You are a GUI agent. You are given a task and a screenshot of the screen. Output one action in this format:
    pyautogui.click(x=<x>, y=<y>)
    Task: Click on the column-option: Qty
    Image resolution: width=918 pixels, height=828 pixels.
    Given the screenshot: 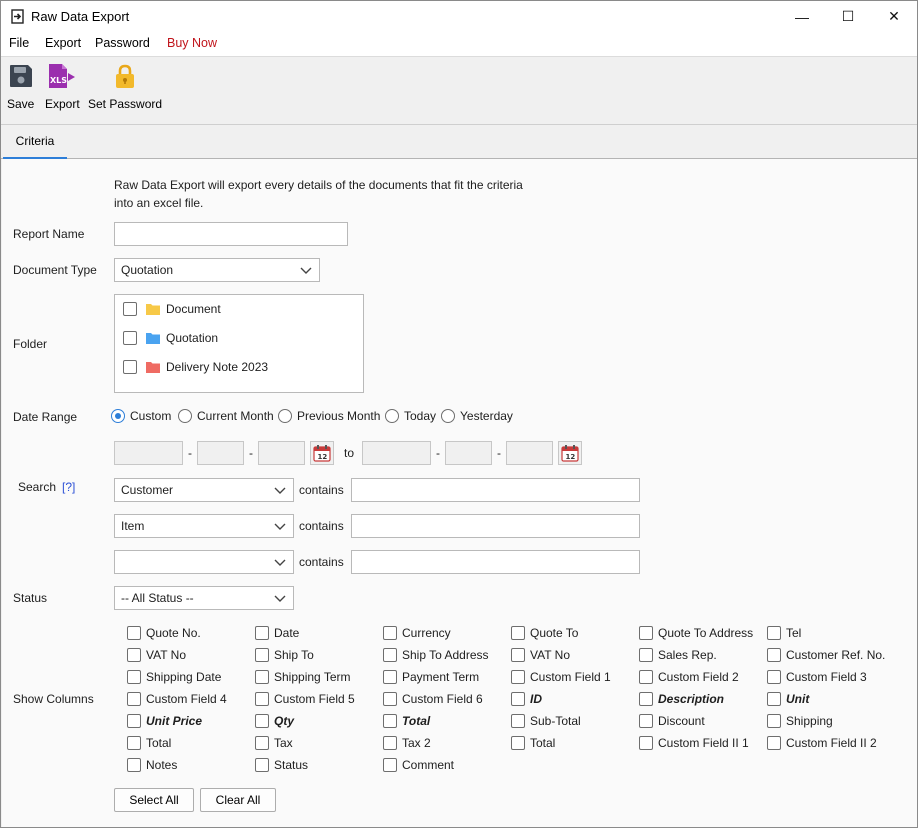 What is the action you would take?
    pyautogui.click(x=274, y=721)
    